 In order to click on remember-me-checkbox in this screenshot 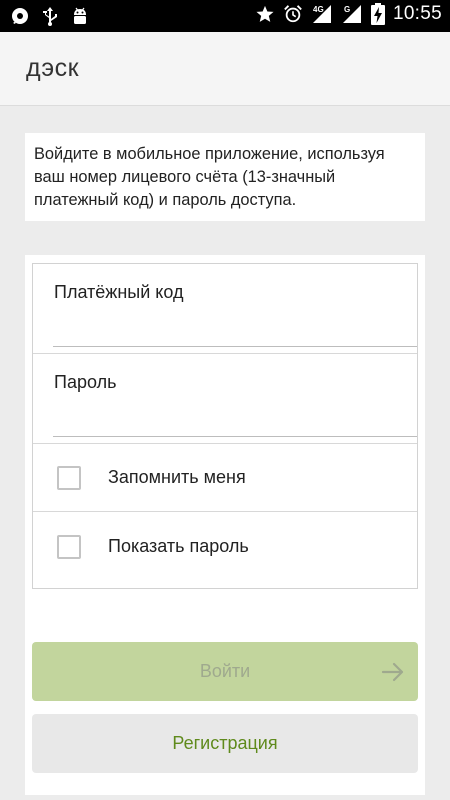, I will do `click(69, 478)`.